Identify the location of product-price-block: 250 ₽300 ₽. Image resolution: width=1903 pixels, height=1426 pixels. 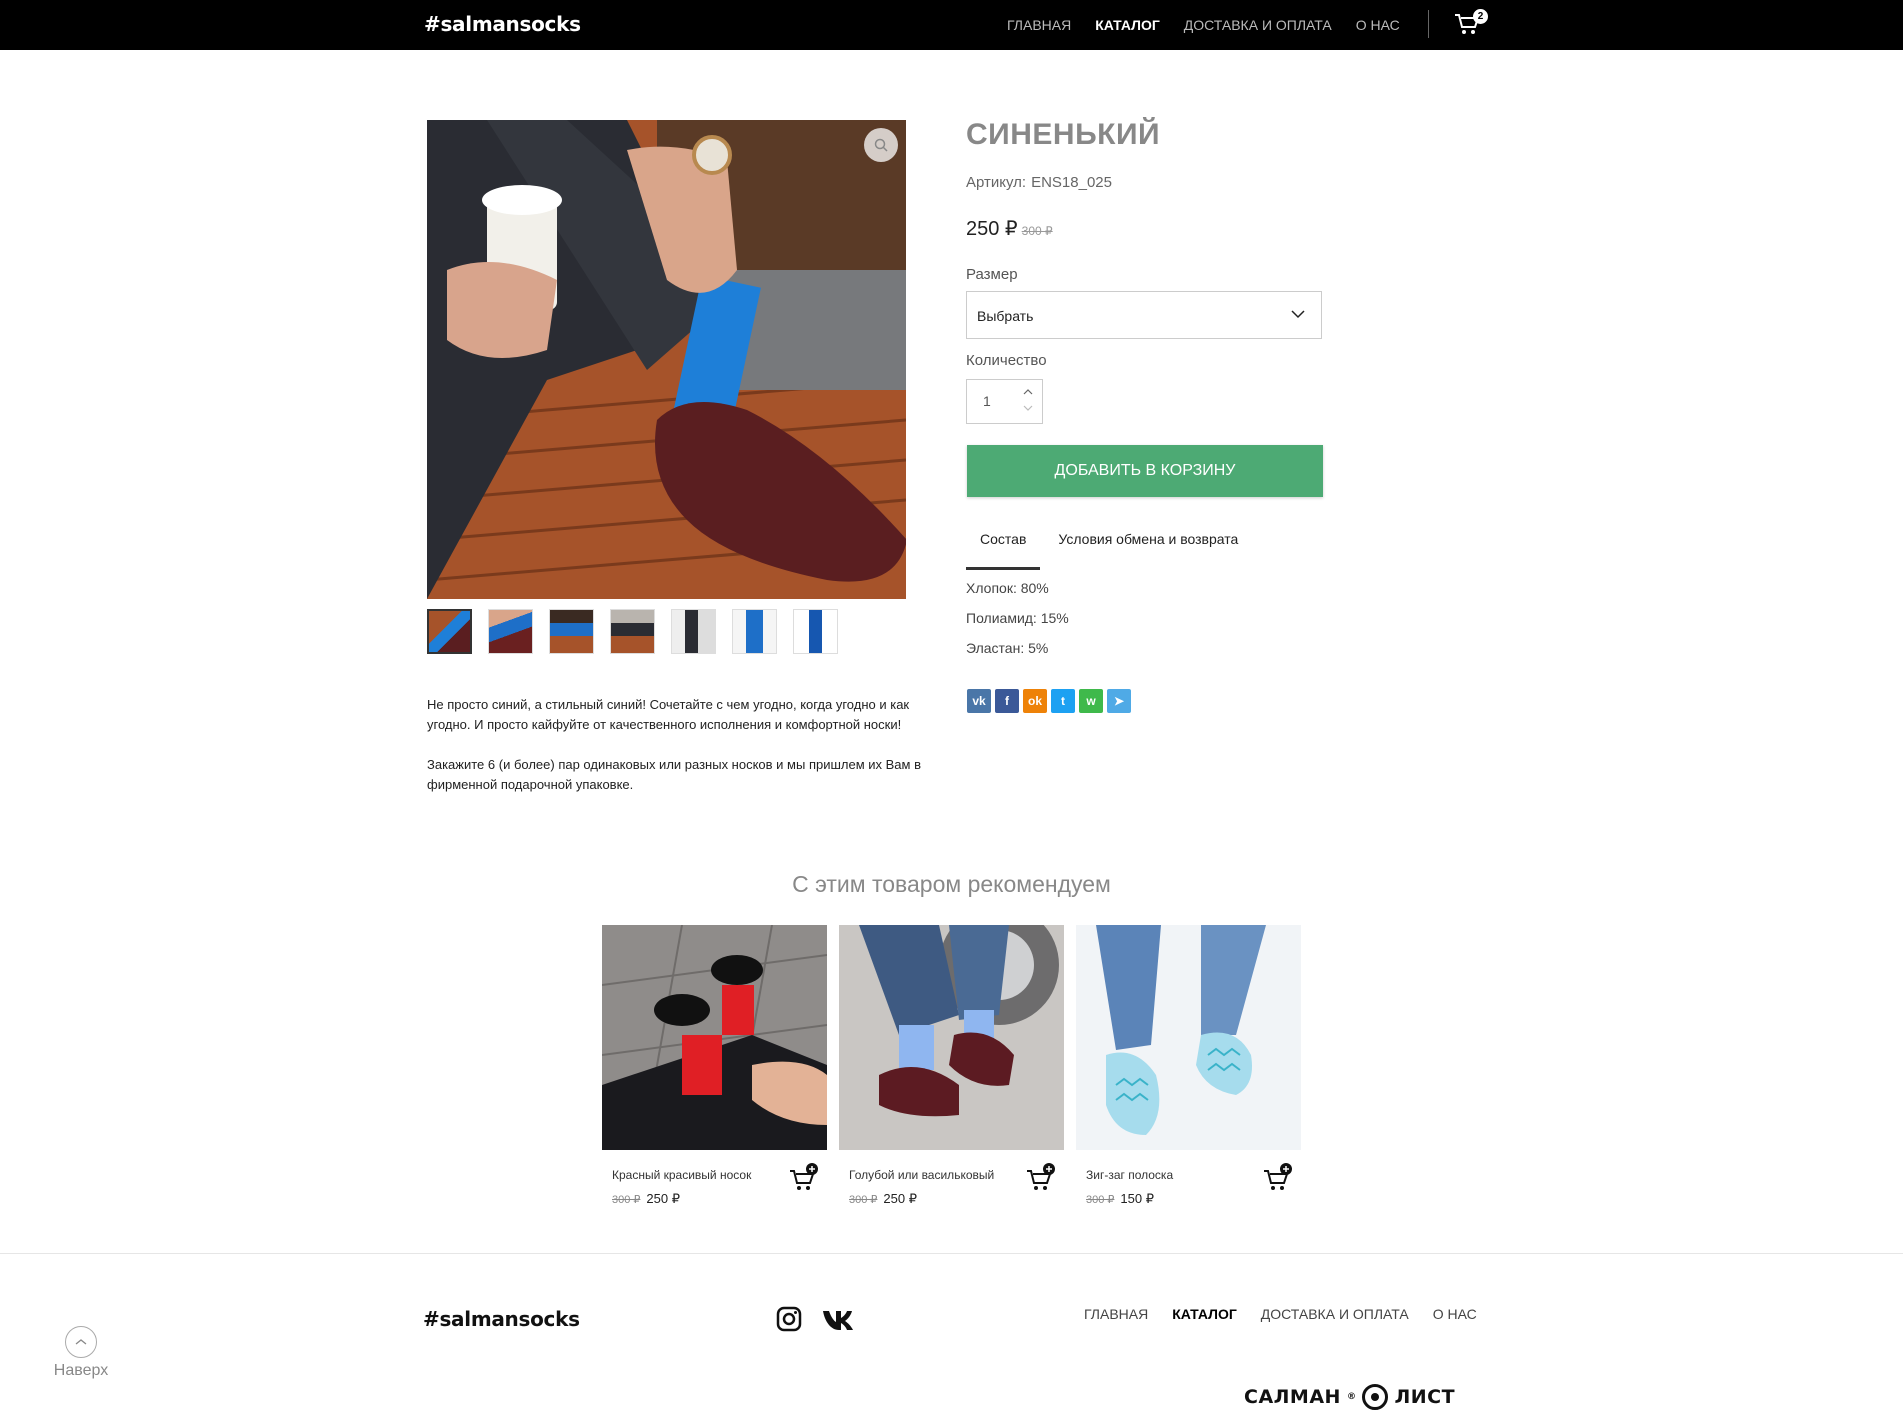
(1009, 228).